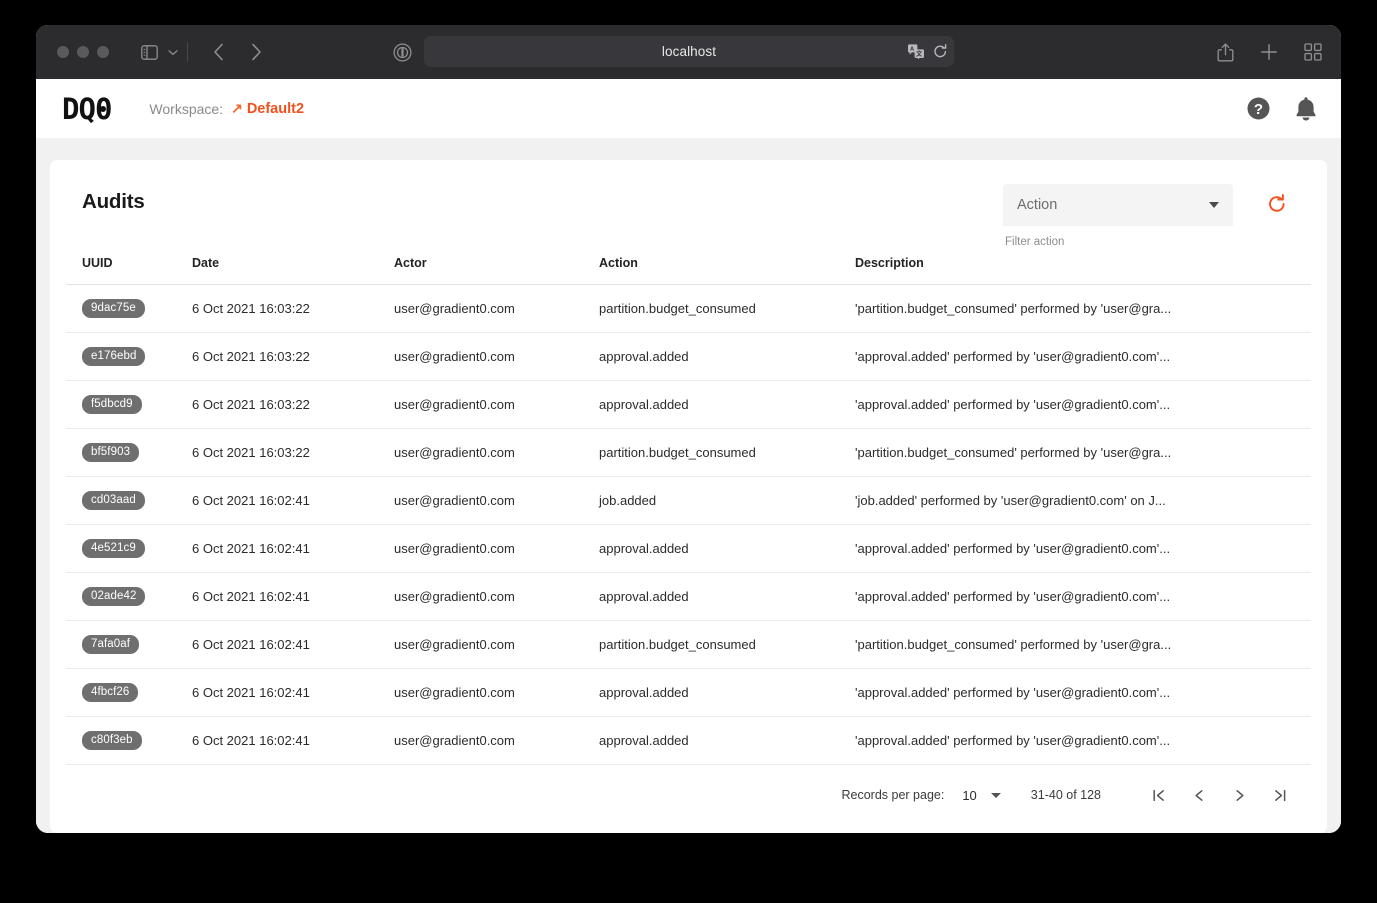 Image resolution: width=1377 pixels, height=903 pixels. What do you see at coordinates (256, 52) in the screenshot?
I see `forward-arrow-icon` at bounding box center [256, 52].